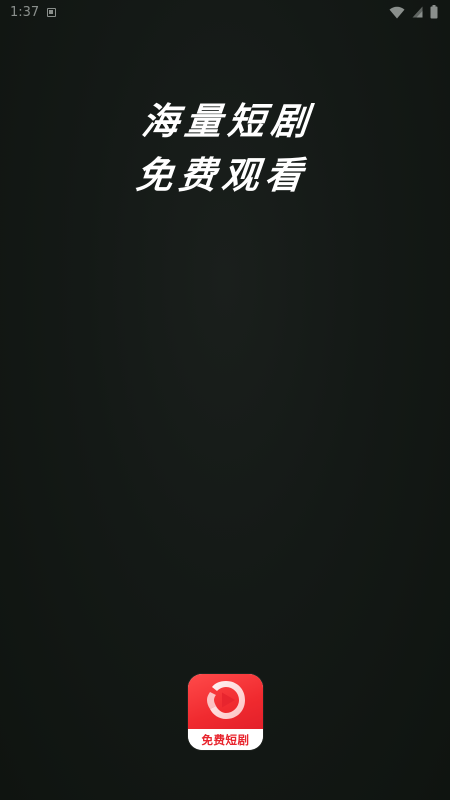 This screenshot has width=450, height=800. I want to click on status-bar: 1:37, so click(225, 12).